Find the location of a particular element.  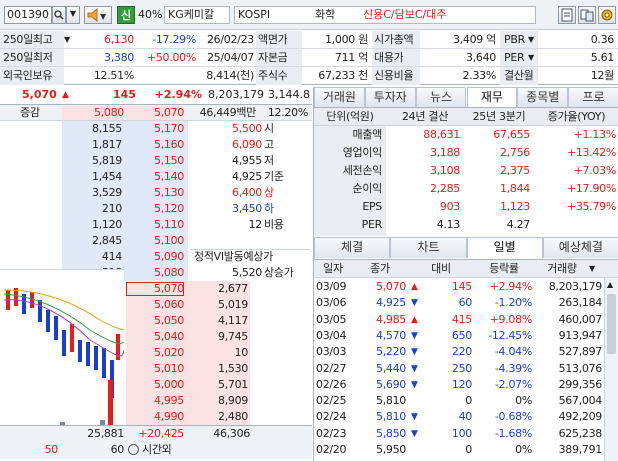

substitute-label: 대용가 is located at coordinates (389, 57).